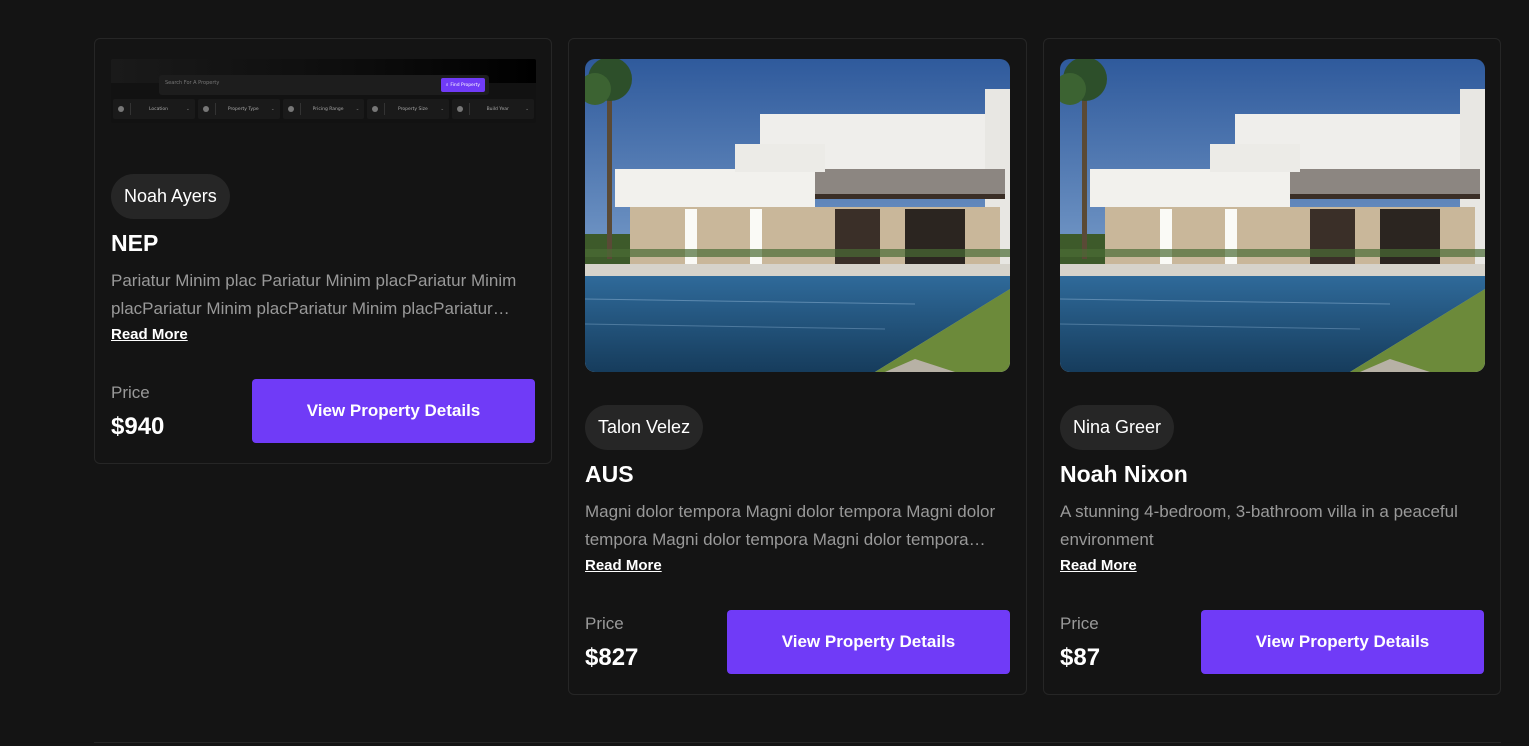  I want to click on agent-chip: Nina Greer, so click(1117, 427).